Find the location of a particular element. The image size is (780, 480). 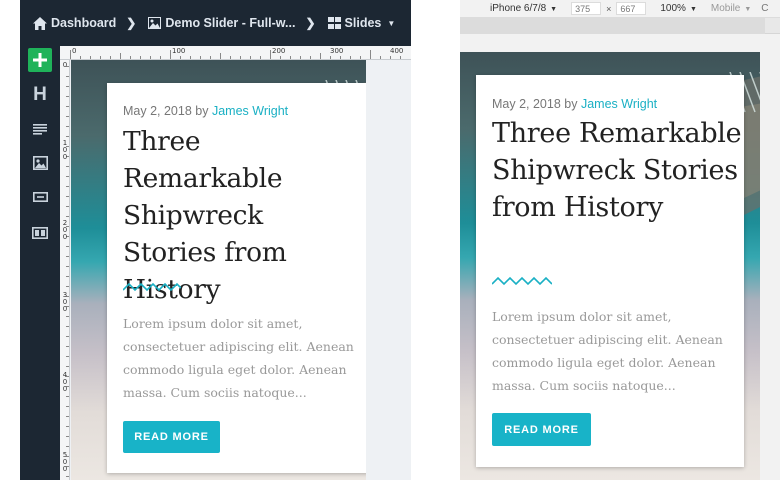

heading-icon: H is located at coordinates (40, 94).